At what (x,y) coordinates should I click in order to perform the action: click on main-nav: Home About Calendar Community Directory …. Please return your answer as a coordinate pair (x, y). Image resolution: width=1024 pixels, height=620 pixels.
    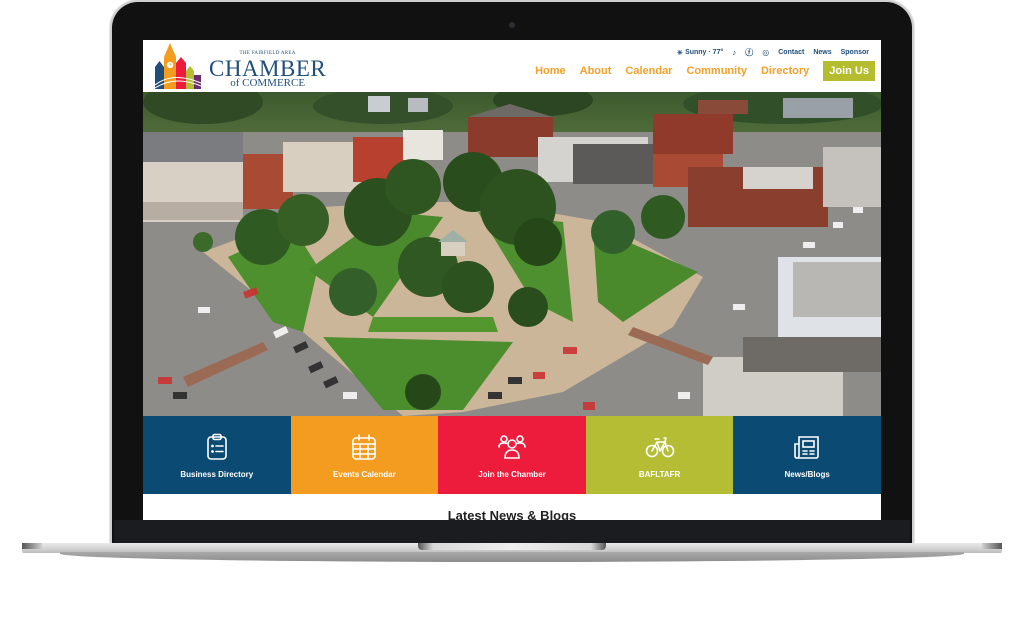
    Looking at the image, I should click on (705, 71).